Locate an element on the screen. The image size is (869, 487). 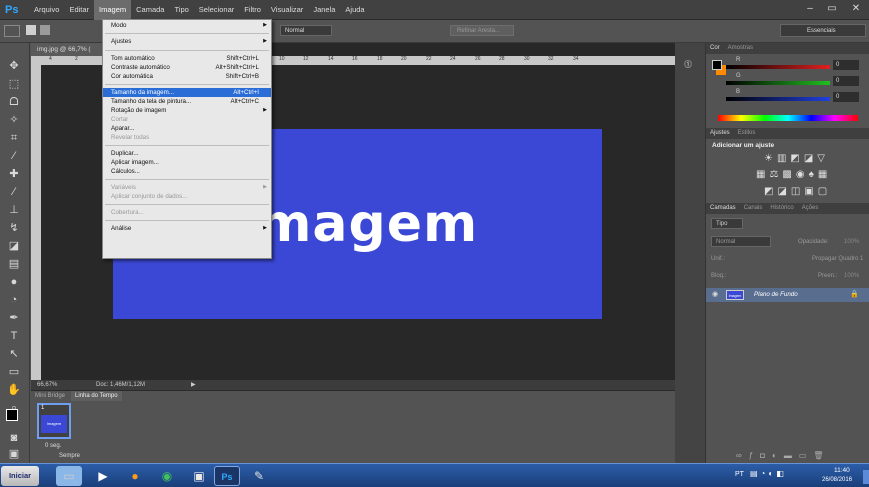
add-selection-icon is located at coordinates (45, 30).